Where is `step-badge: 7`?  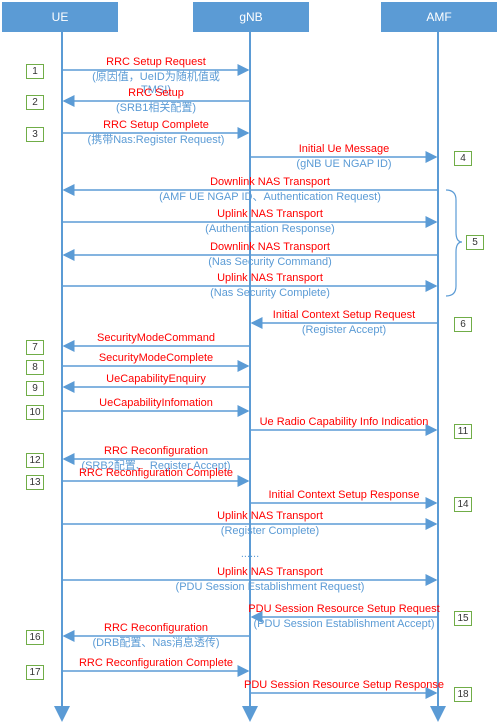 step-badge: 7 is located at coordinates (35, 347).